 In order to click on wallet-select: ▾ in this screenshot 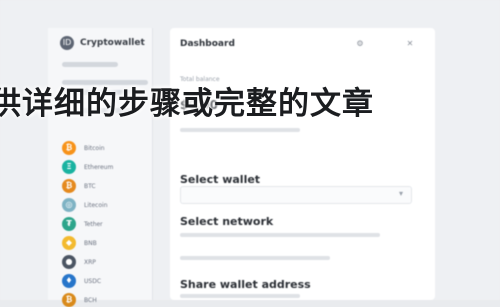, I will do `click(296, 195)`.